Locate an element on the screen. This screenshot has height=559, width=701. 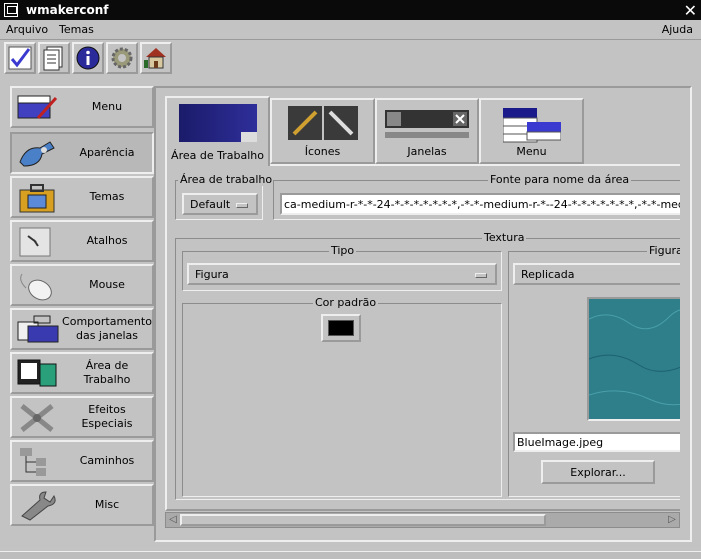
sidebar-item-appearance: Aparência is located at coordinates (82, 153).